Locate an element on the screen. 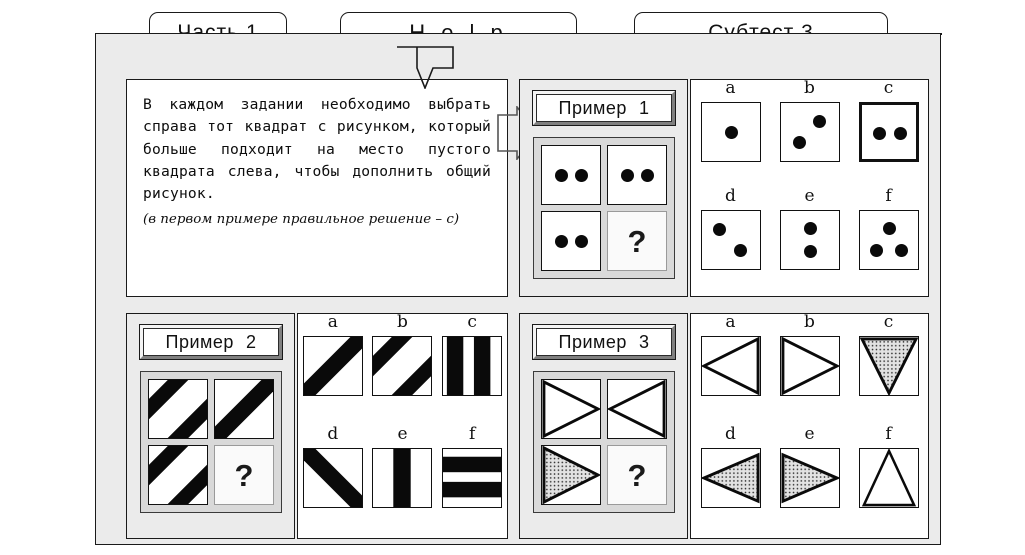  option-letter: b is located at coordinates (809, 322).